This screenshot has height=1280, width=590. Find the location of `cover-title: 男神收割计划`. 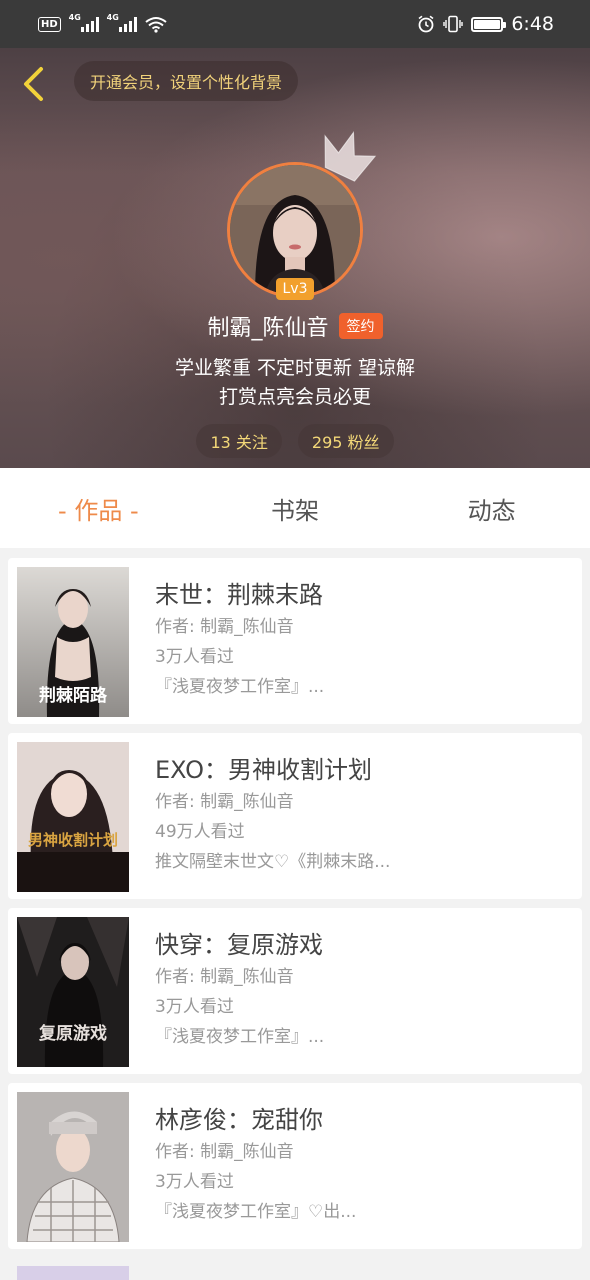

cover-title: 男神收割计划 is located at coordinates (73, 840).